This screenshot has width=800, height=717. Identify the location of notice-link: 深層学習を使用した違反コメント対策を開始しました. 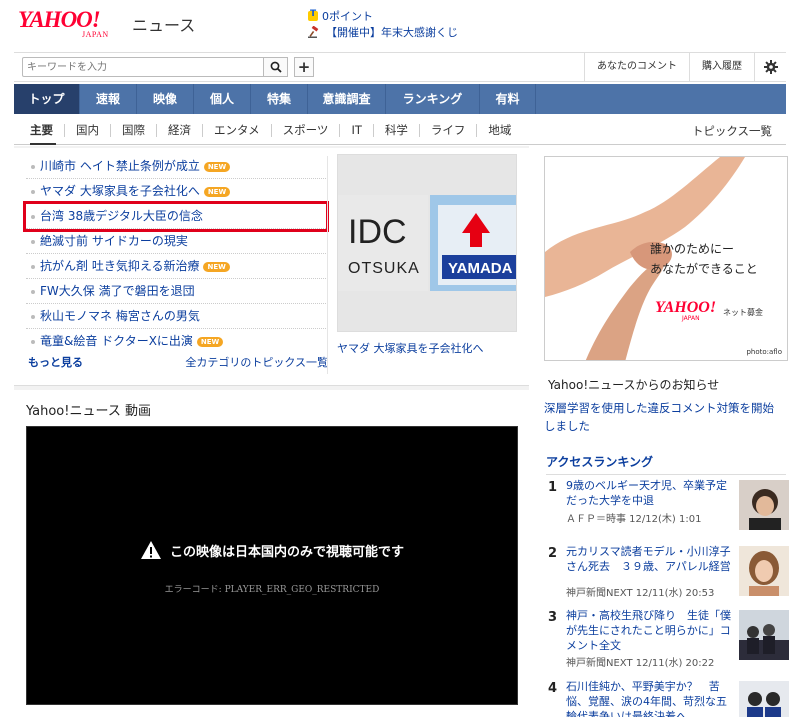
(664, 417).